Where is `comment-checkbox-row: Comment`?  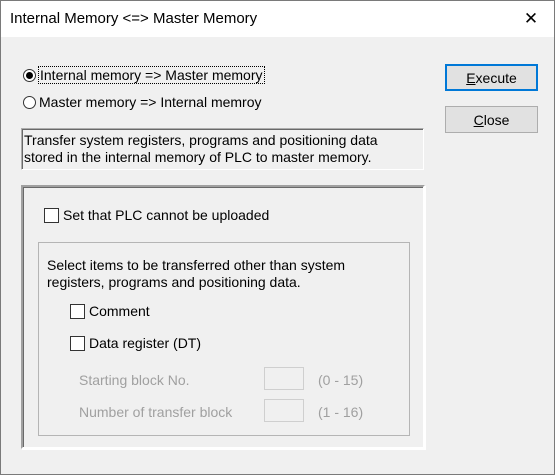
comment-checkbox-row: Comment is located at coordinates (110, 311).